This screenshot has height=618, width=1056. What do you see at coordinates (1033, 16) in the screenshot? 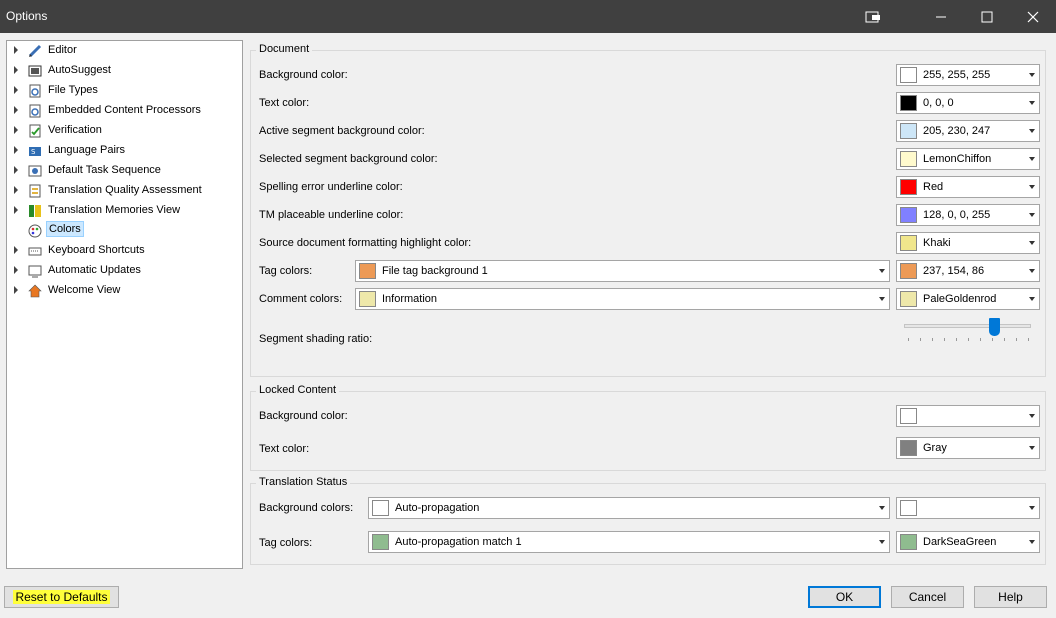
I see `close-icon` at bounding box center [1033, 16].